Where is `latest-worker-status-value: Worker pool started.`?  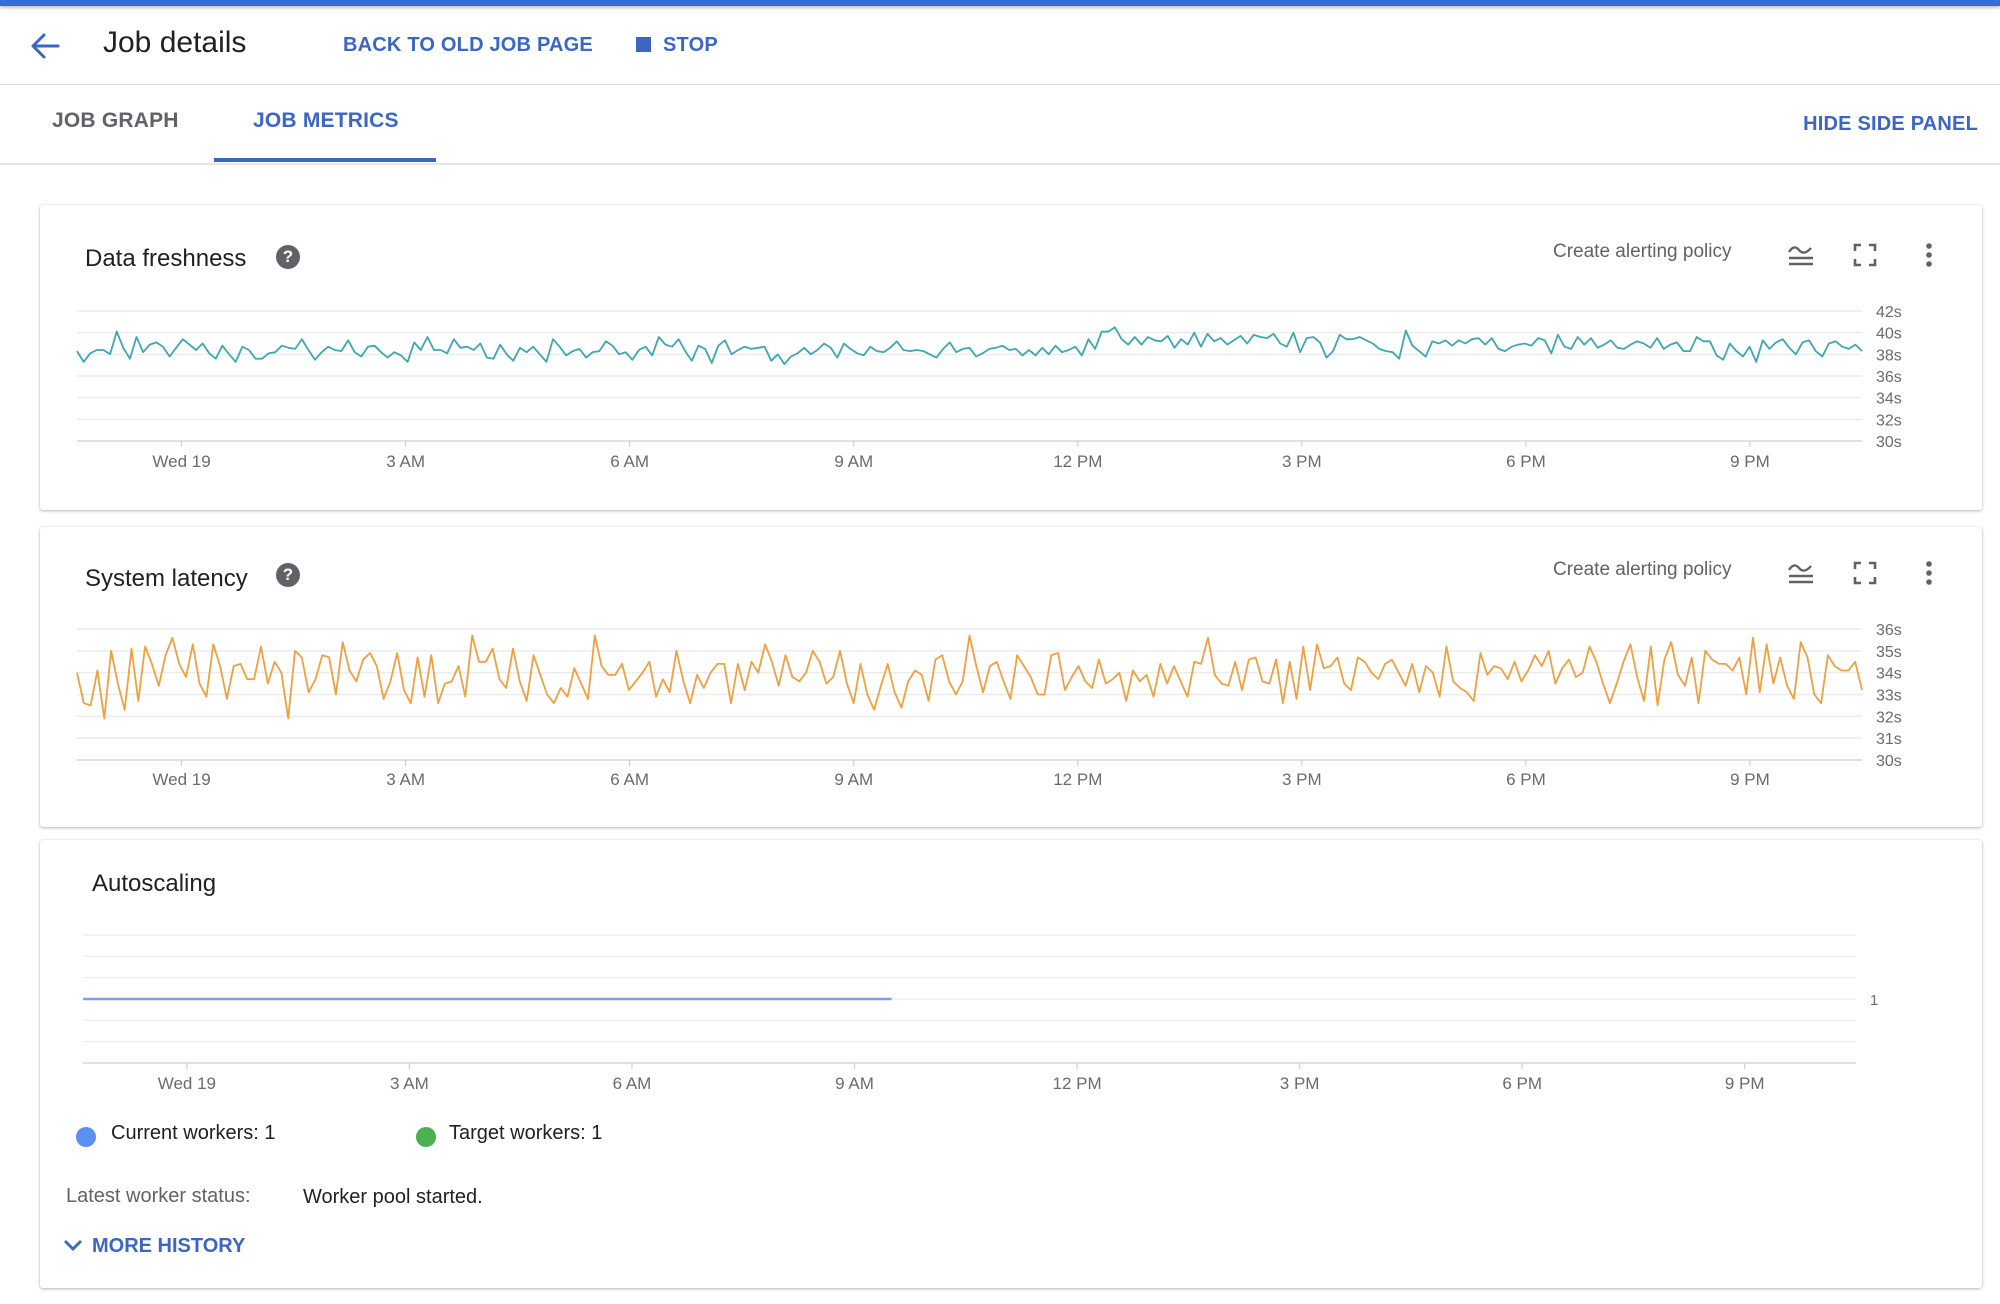 latest-worker-status-value: Worker pool started. is located at coordinates (393, 1197).